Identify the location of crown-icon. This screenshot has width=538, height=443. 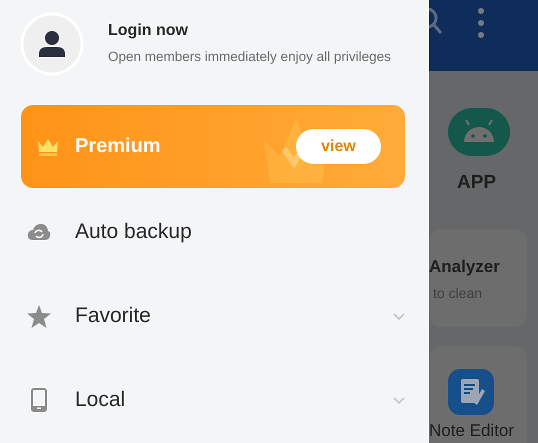
(48, 146).